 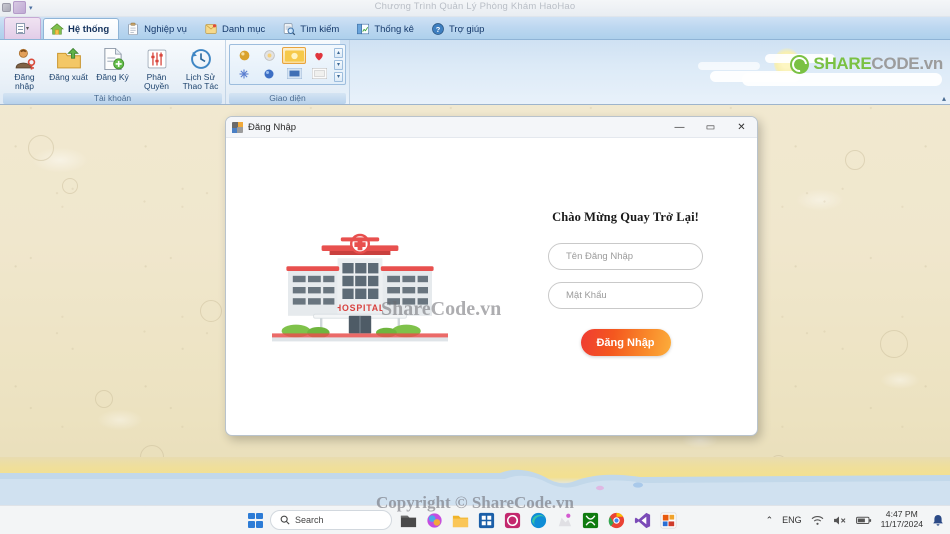 I want to click on theme-swatch-white-frame, so click(x=319, y=73).